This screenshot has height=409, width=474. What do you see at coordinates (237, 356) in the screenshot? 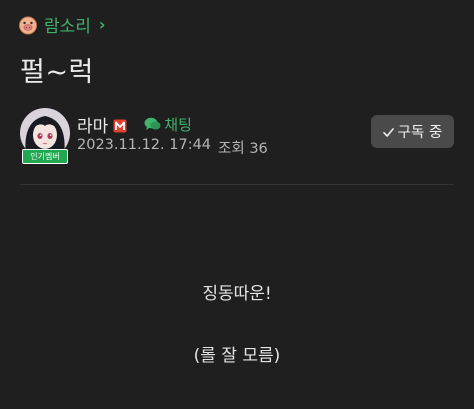
I see `post-body-line: (롤 잘 모름)` at bounding box center [237, 356].